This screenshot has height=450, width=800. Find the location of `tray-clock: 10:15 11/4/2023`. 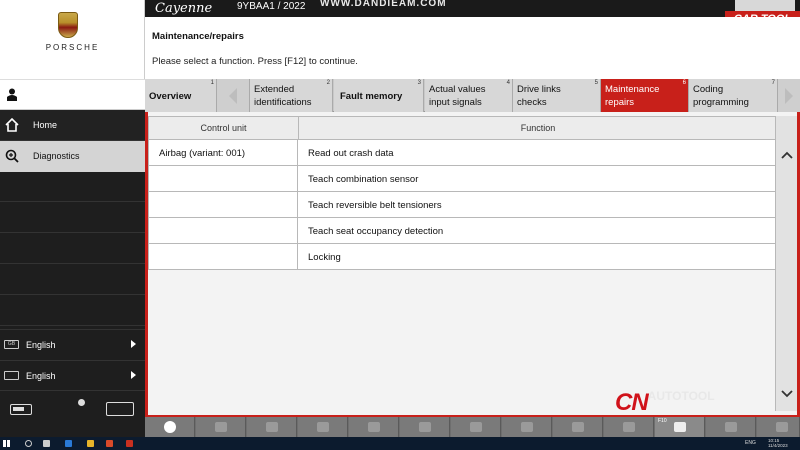

tray-clock: 10:15 11/4/2023 is located at coordinates (778, 443).